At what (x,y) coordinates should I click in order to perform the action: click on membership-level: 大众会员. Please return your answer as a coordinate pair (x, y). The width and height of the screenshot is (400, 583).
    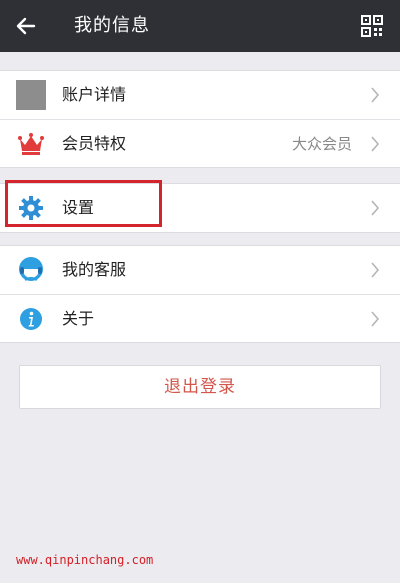
    Looking at the image, I should click on (321, 144).